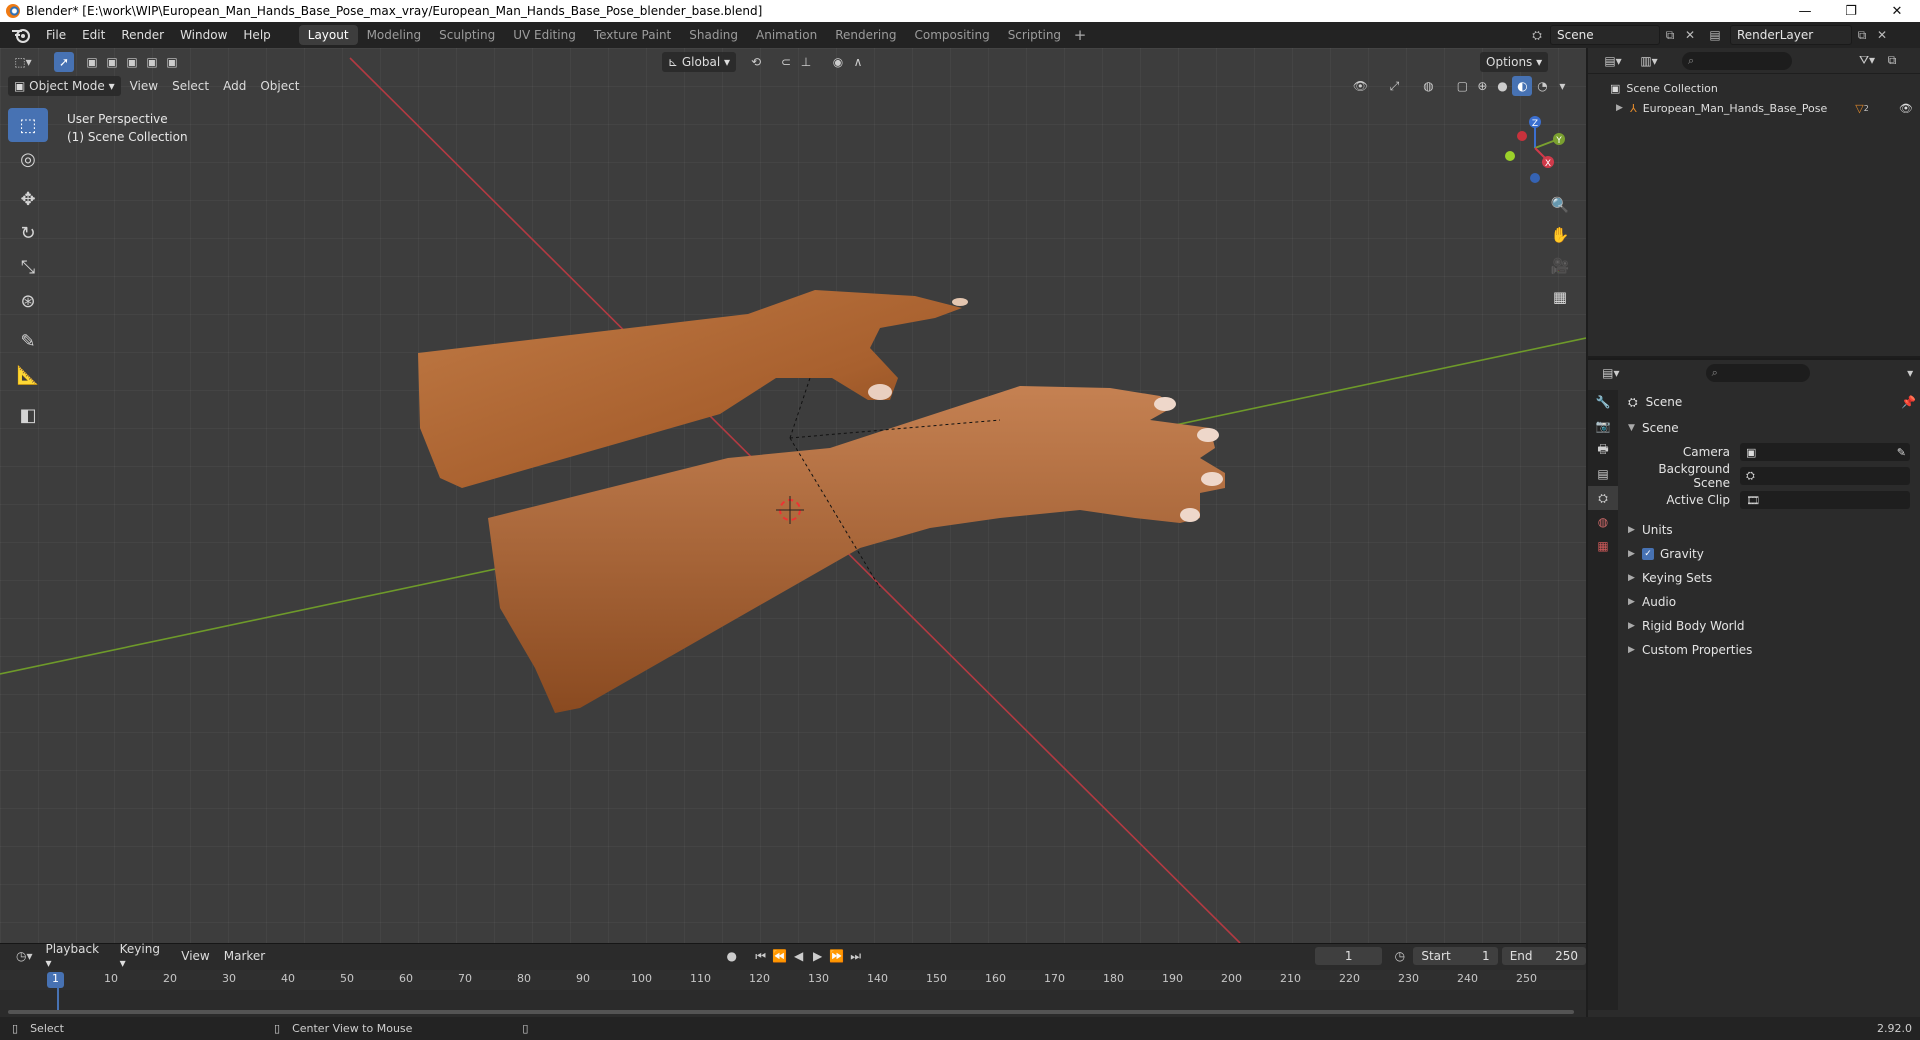  I want to click on menu-render: Render, so click(142, 35).